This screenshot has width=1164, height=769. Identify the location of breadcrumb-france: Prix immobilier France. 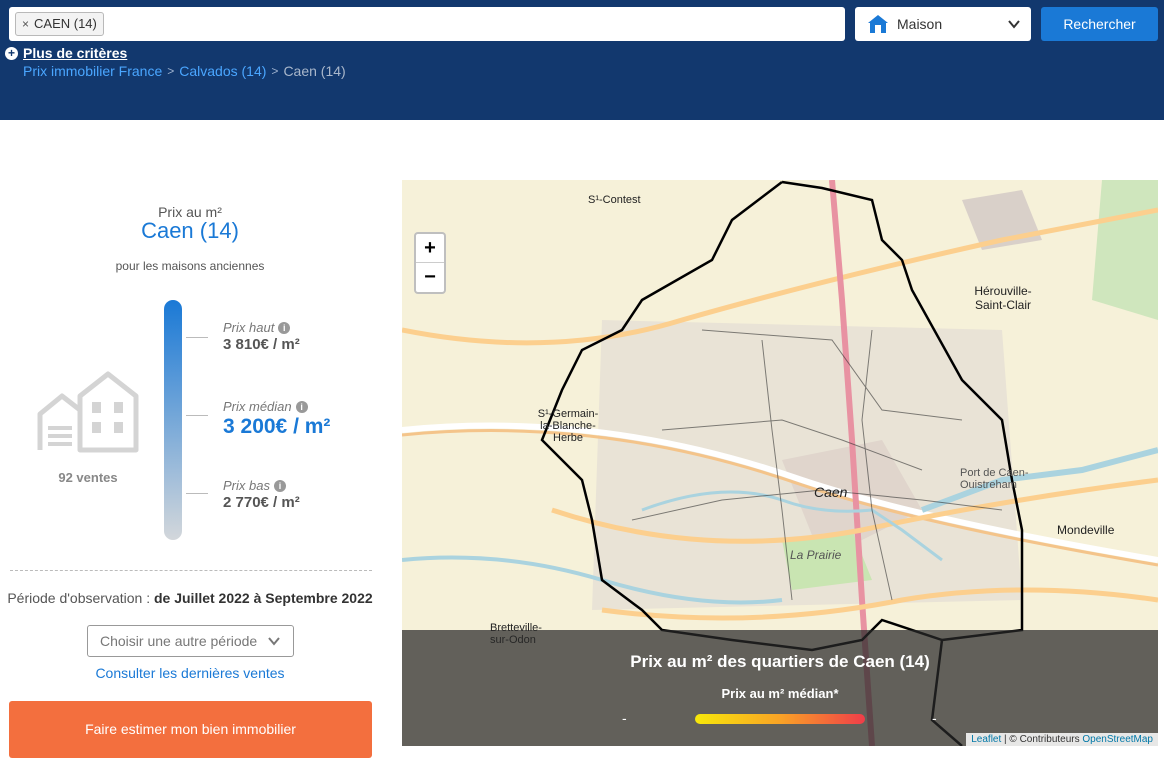
(92, 71).